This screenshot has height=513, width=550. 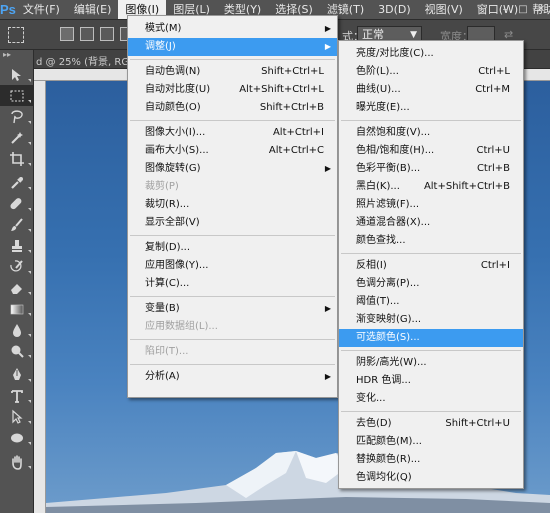 I want to click on minimize-button: –, so click(x=505, y=9).